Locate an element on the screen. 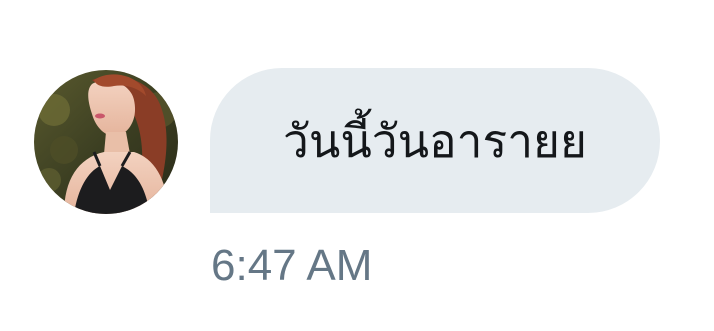  avatar-photo-icon is located at coordinates (106, 142).